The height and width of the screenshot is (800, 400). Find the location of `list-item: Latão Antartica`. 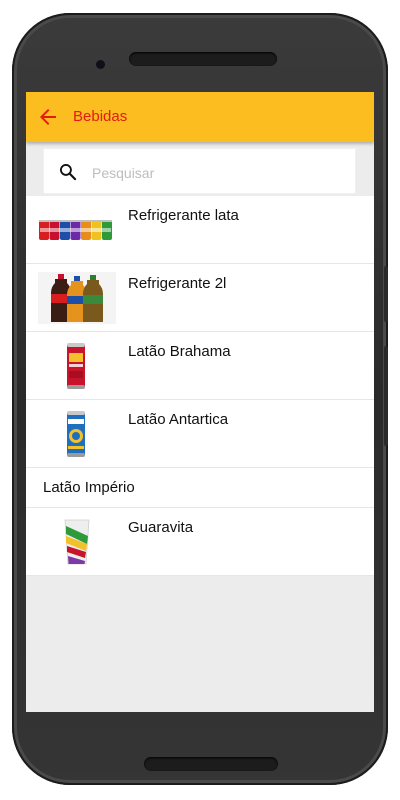

list-item: Latão Antartica is located at coordinates (200, 434).